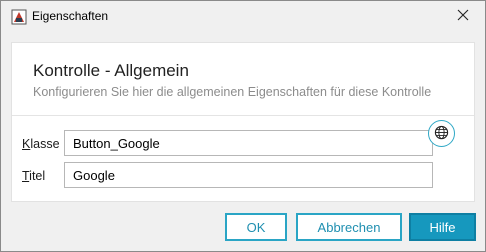  What do you see at coordinates (442, 227) in the screenshot?
I see `help-button: Hilfe` at bounding box center [442, 227].